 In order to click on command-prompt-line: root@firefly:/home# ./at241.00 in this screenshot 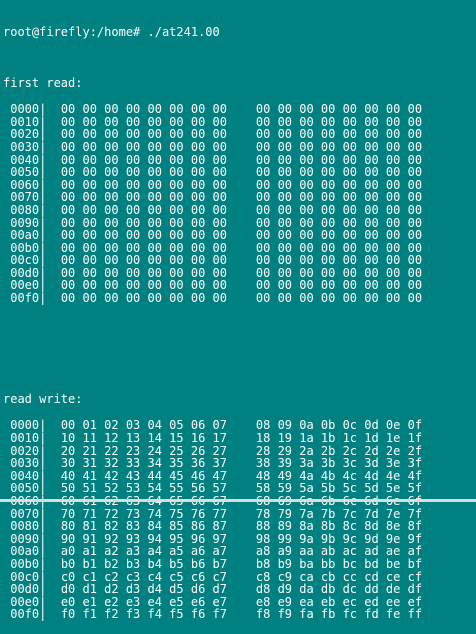, I will do `click(111, 32)`.